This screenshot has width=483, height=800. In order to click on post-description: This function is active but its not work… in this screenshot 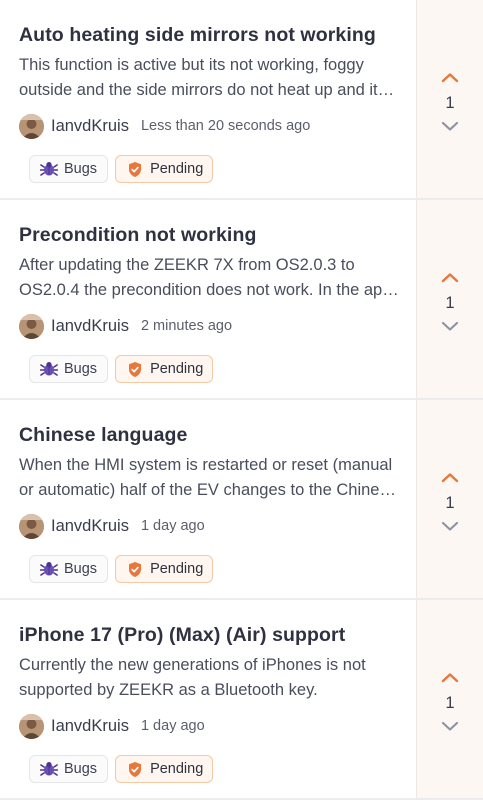, I will do `click(198, 77)`.